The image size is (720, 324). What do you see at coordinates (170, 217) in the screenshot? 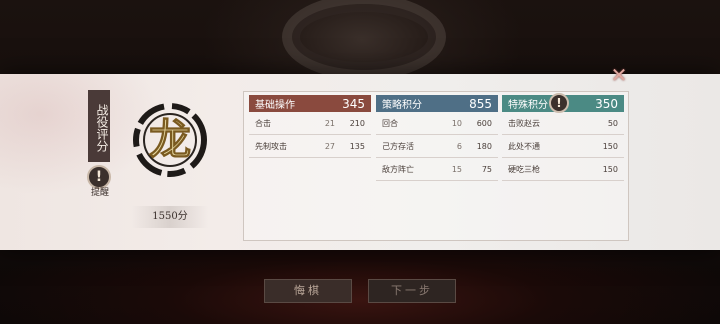
I see `total-score: 1550分` at bounding box center [170, 217].